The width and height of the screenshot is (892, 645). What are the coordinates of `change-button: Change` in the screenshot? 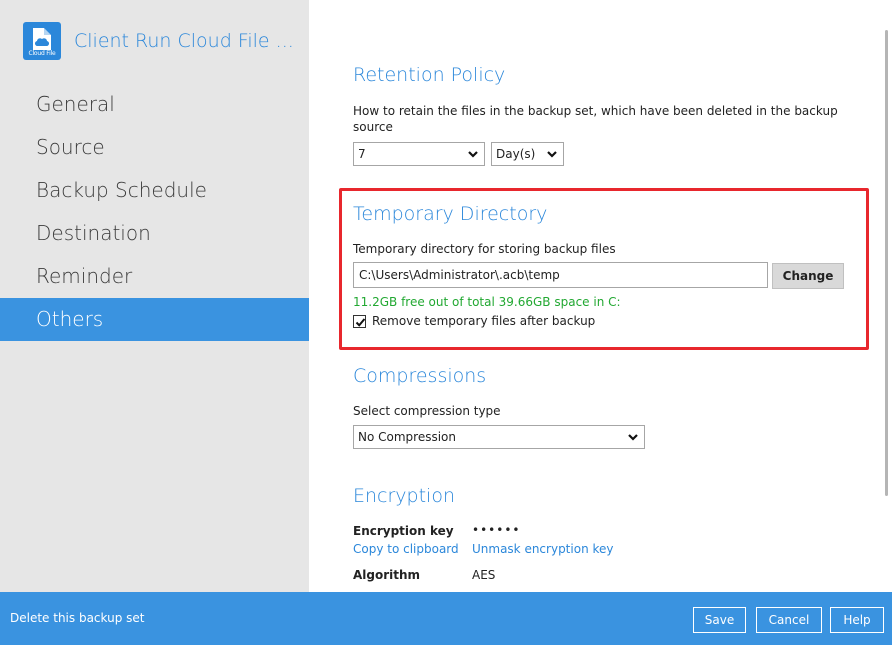 It's located at (808, 276).